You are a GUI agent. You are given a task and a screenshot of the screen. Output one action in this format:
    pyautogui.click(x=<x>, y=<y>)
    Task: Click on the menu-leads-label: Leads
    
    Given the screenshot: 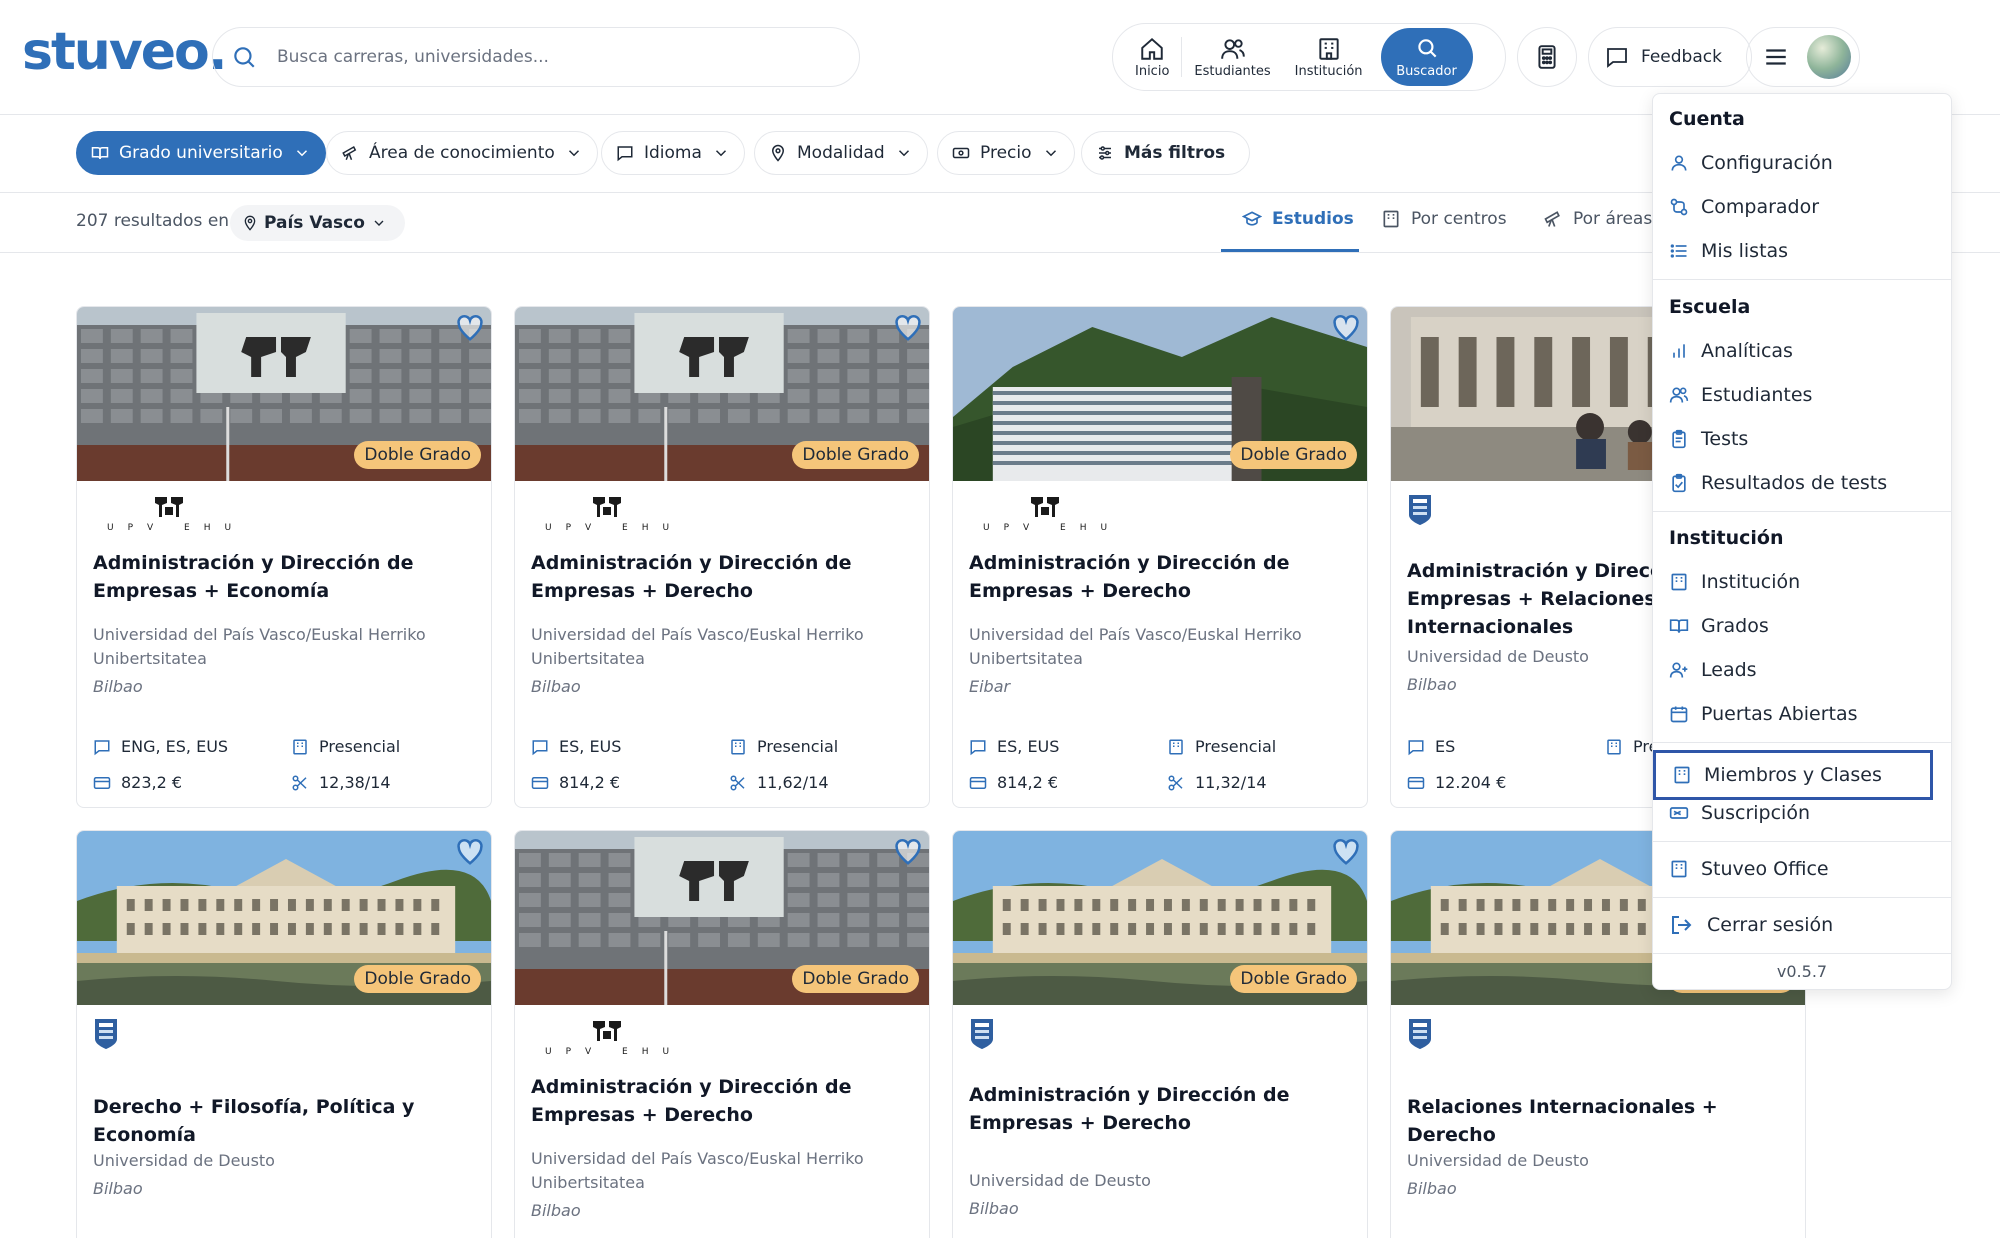 What is the action you would take?
    pyautogui.click(x=1729, y=670)
    